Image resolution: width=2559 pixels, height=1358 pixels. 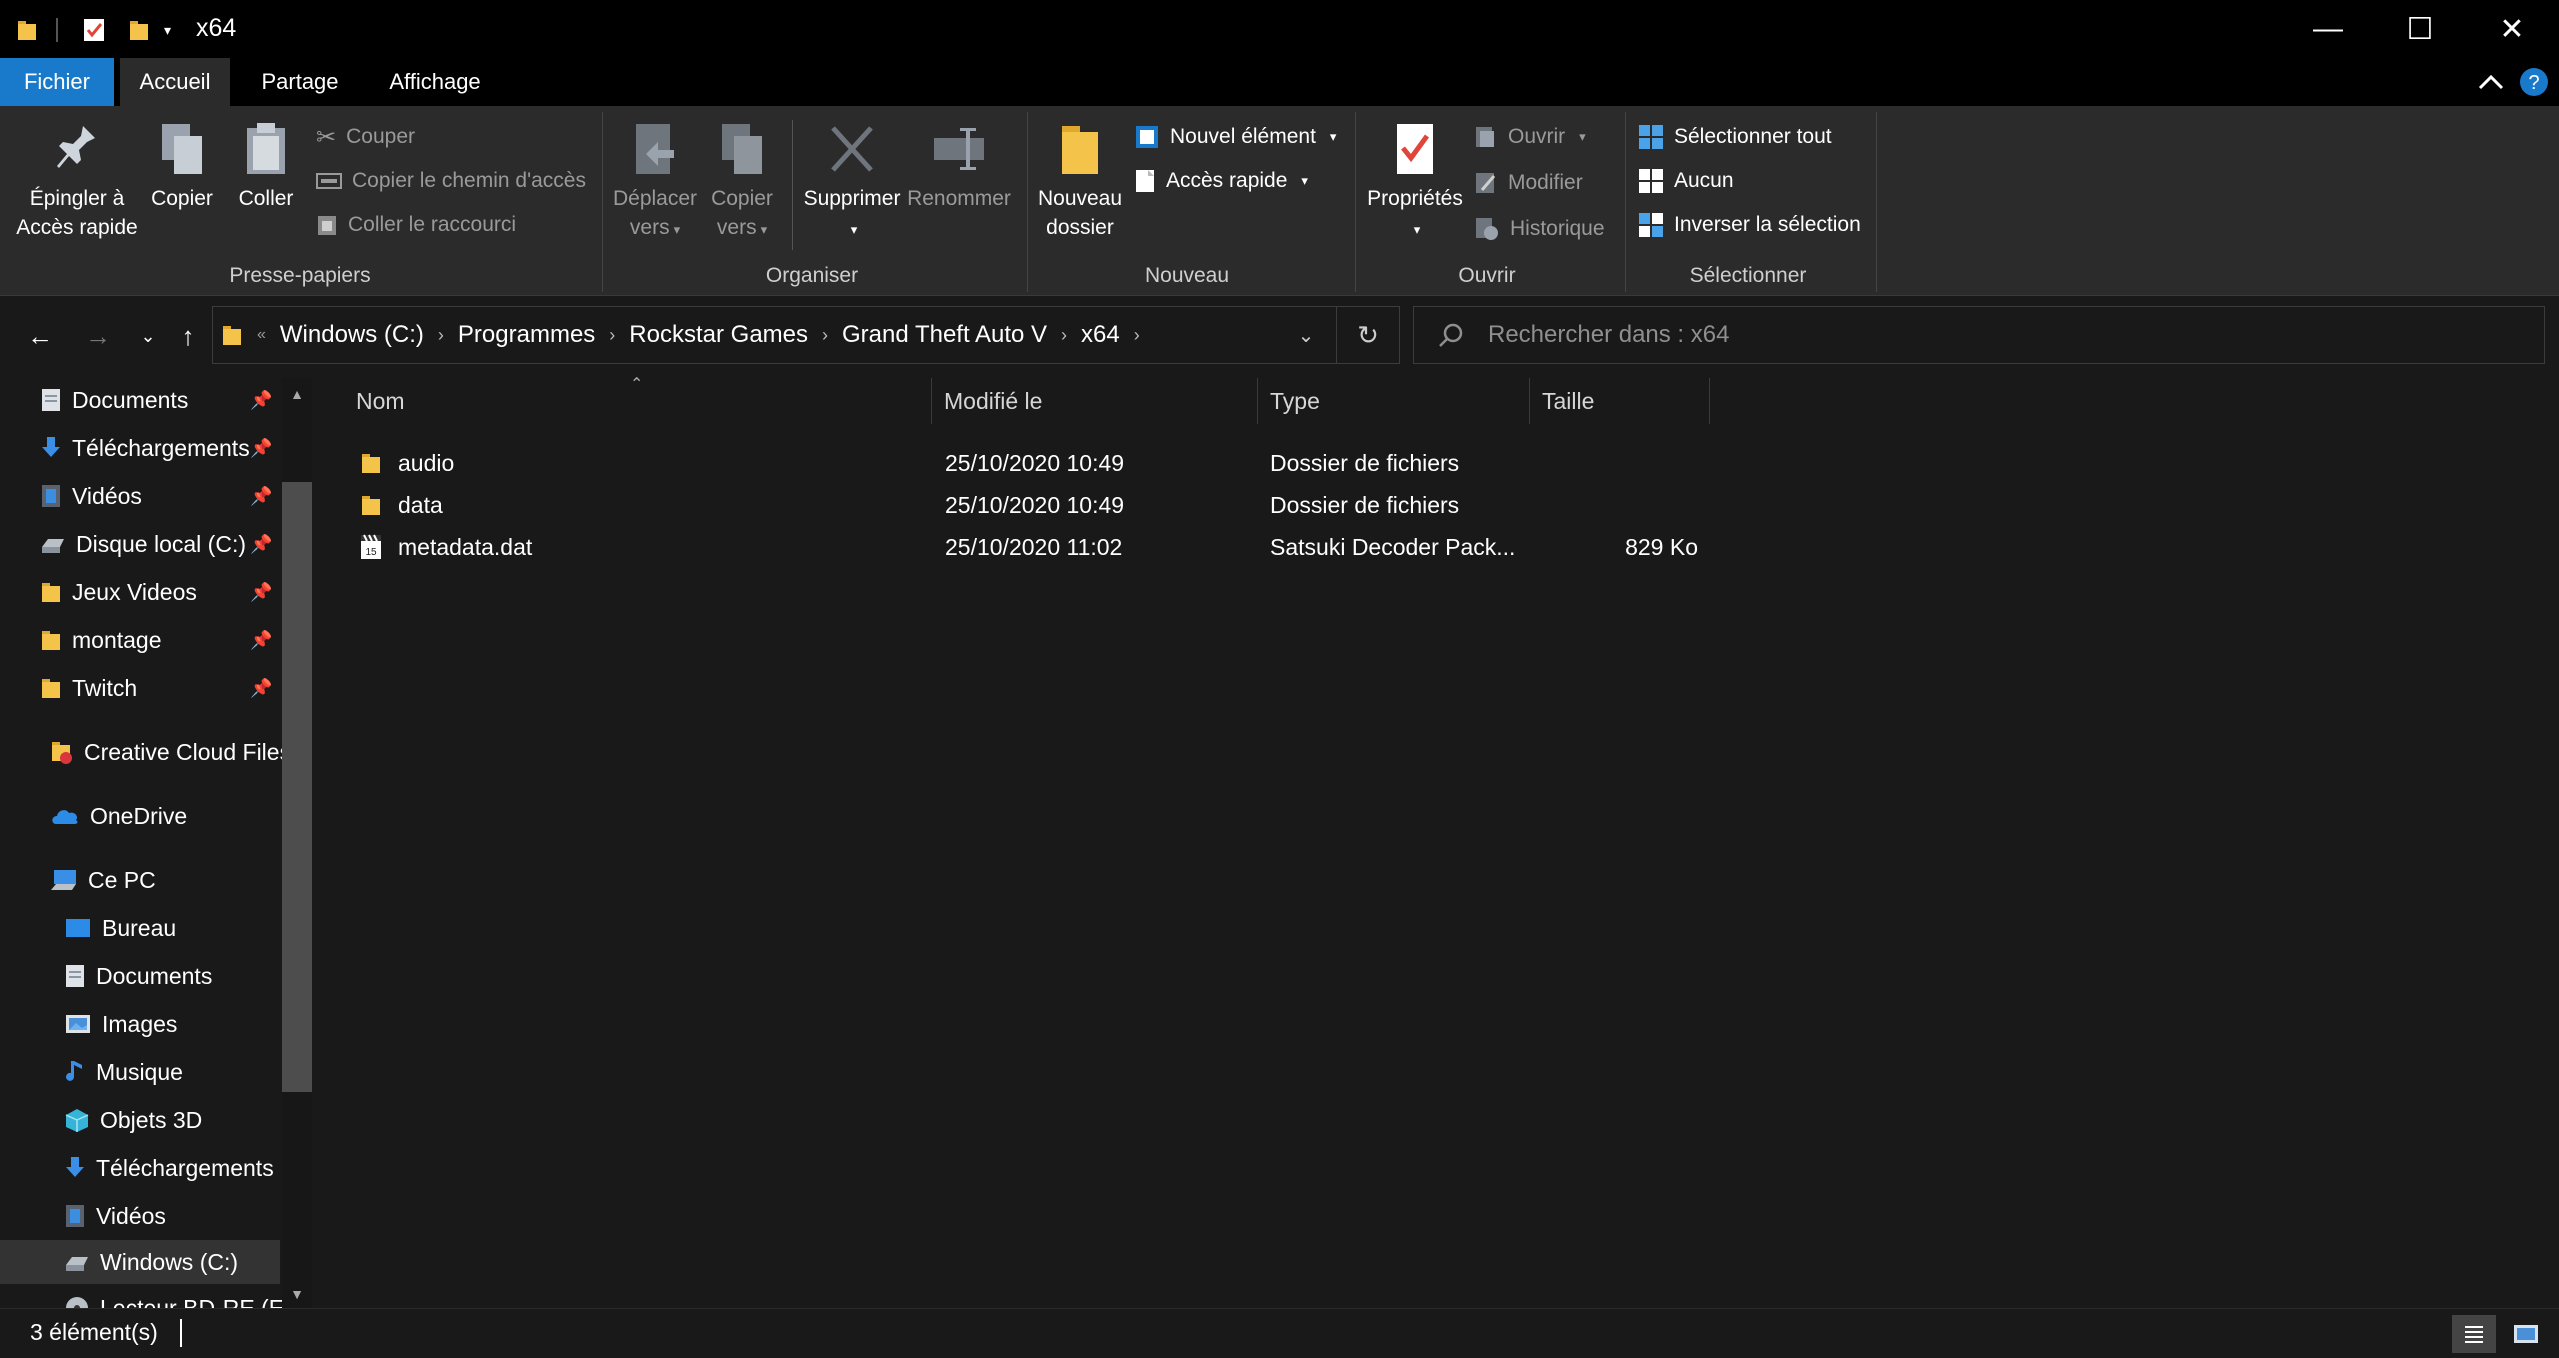 I want to click on properties-icon, so click(x=94, y=30).